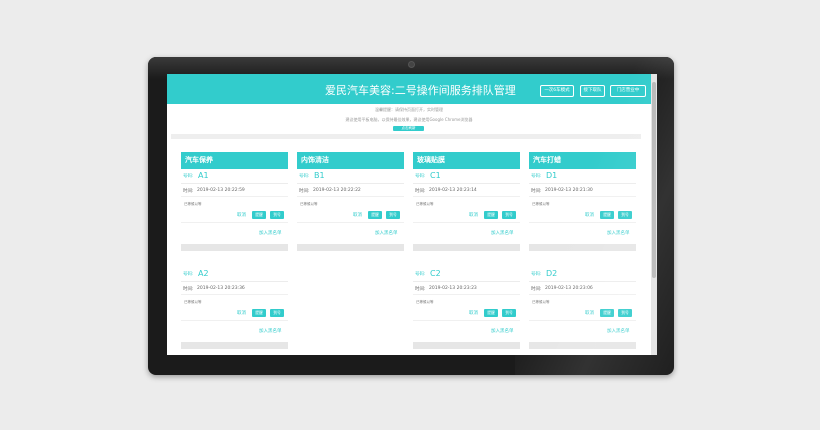 Image resolution: width=820 pixels, height=430 pixels. I want to click on camera-icon, so click(411, 64).